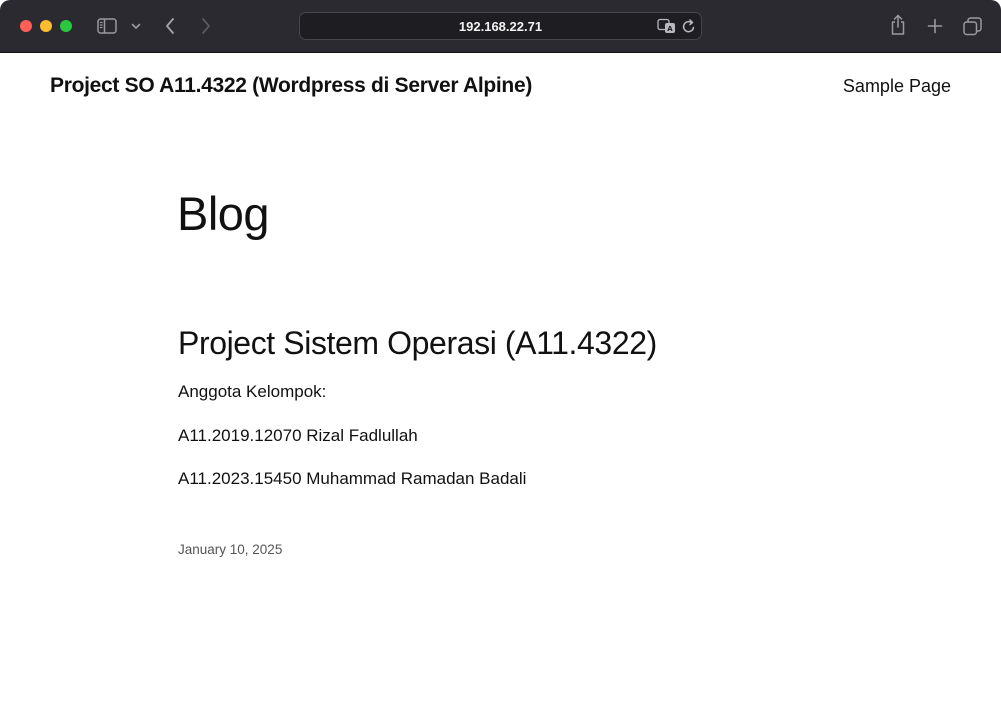  What do you see at coordinates (170, 26) in the screenshot?
I see `chevron-left-icon` at bounding box center [170, 26].